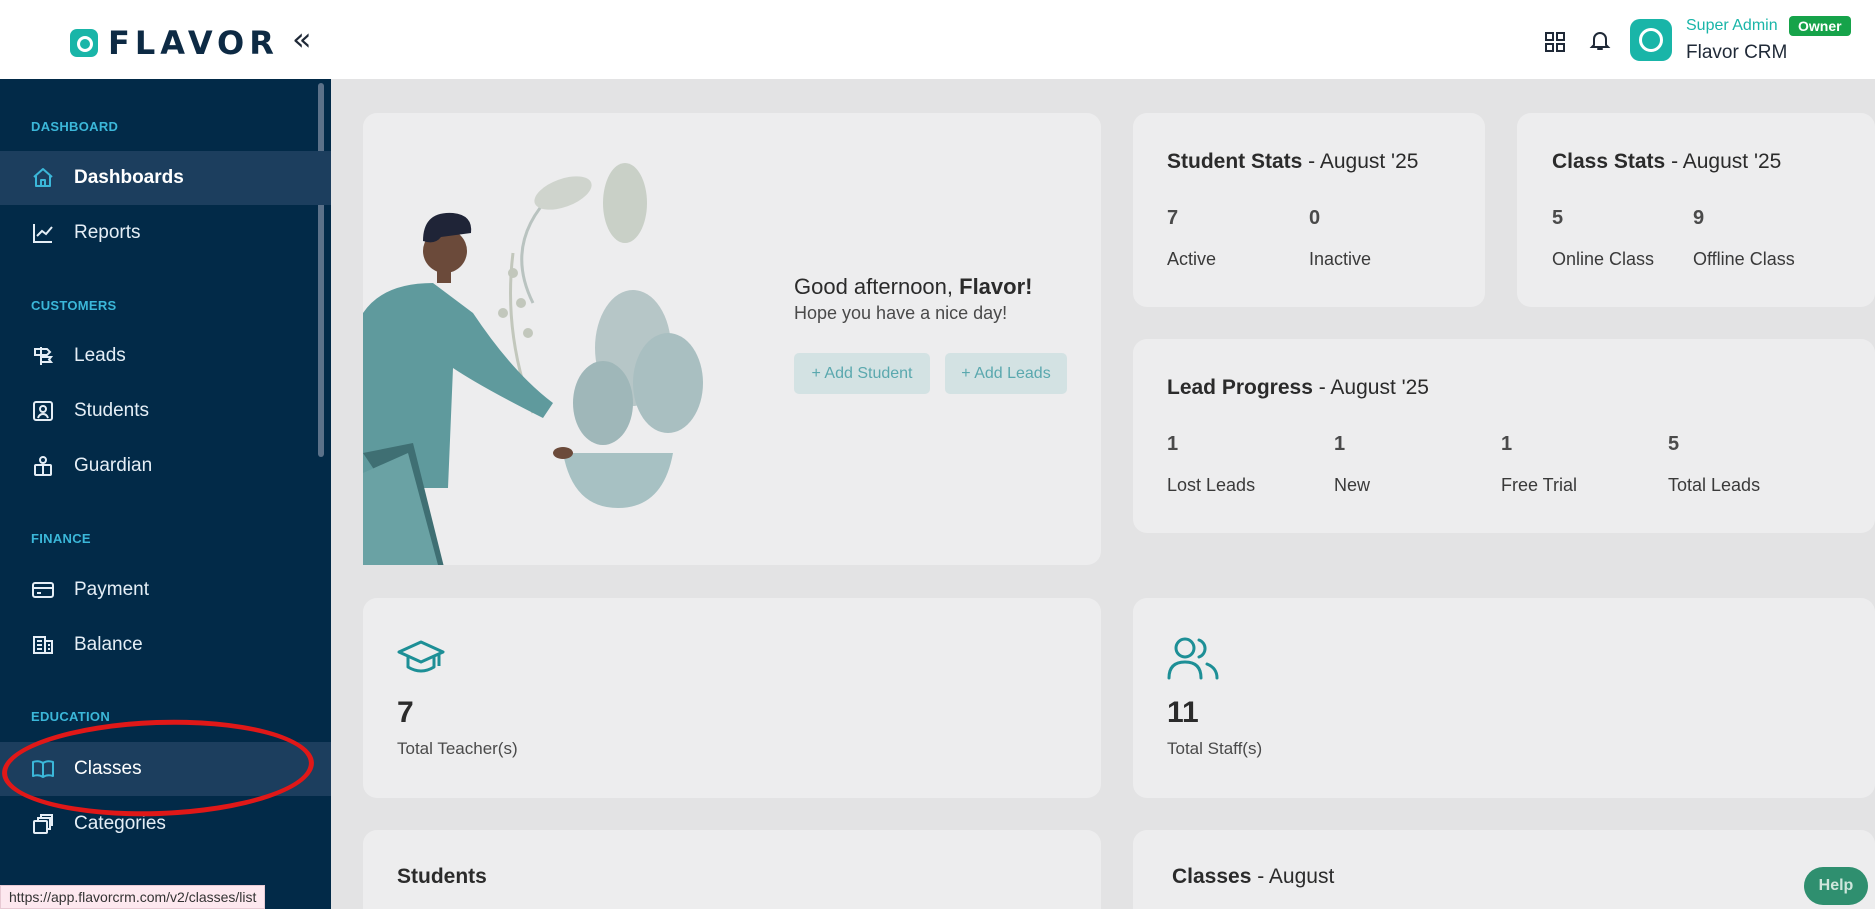  I want to click on user-avatar, so click(1651, 40).